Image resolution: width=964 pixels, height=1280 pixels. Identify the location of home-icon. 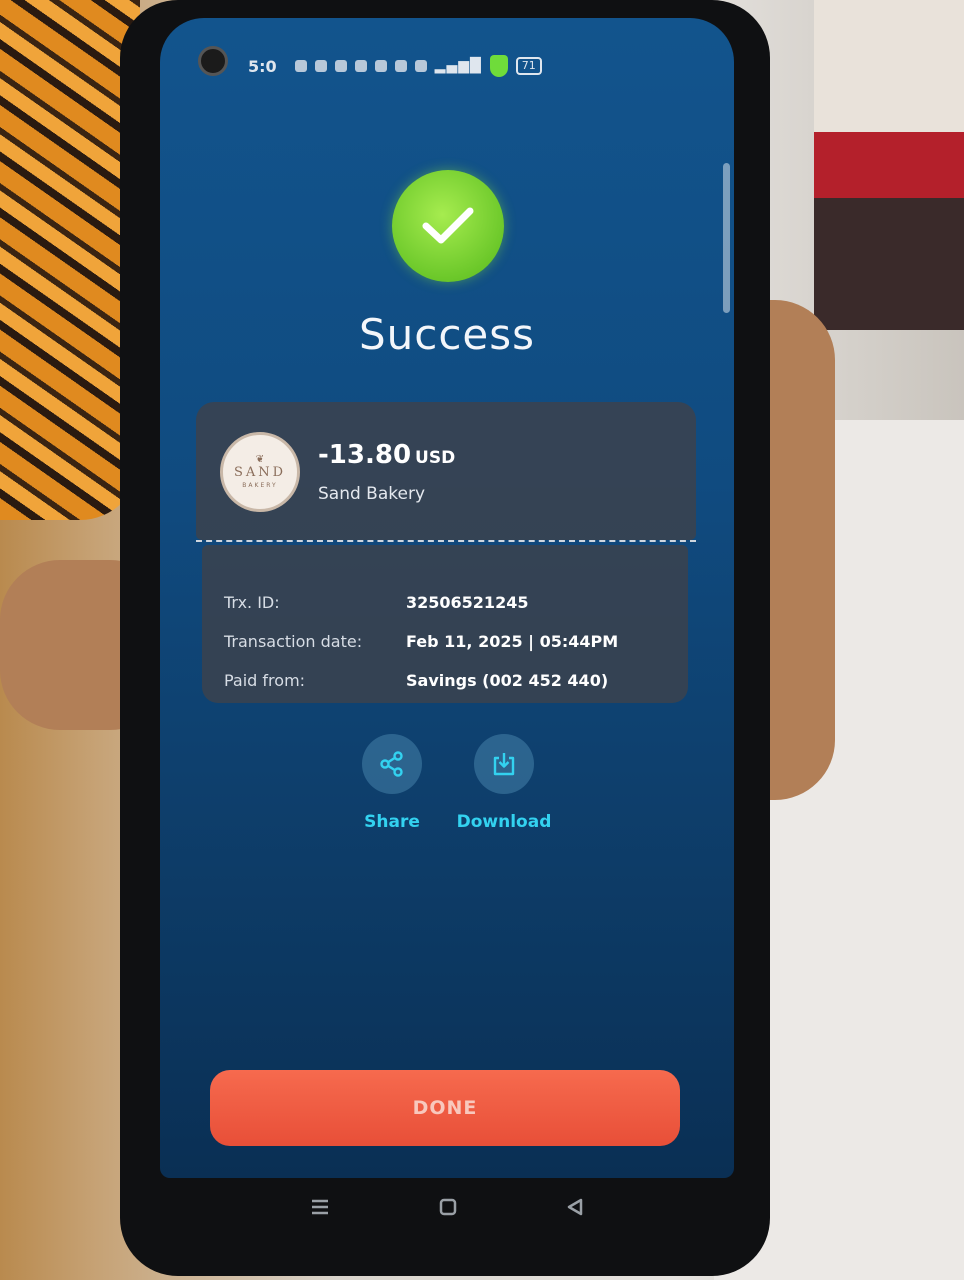
(448, 1207).